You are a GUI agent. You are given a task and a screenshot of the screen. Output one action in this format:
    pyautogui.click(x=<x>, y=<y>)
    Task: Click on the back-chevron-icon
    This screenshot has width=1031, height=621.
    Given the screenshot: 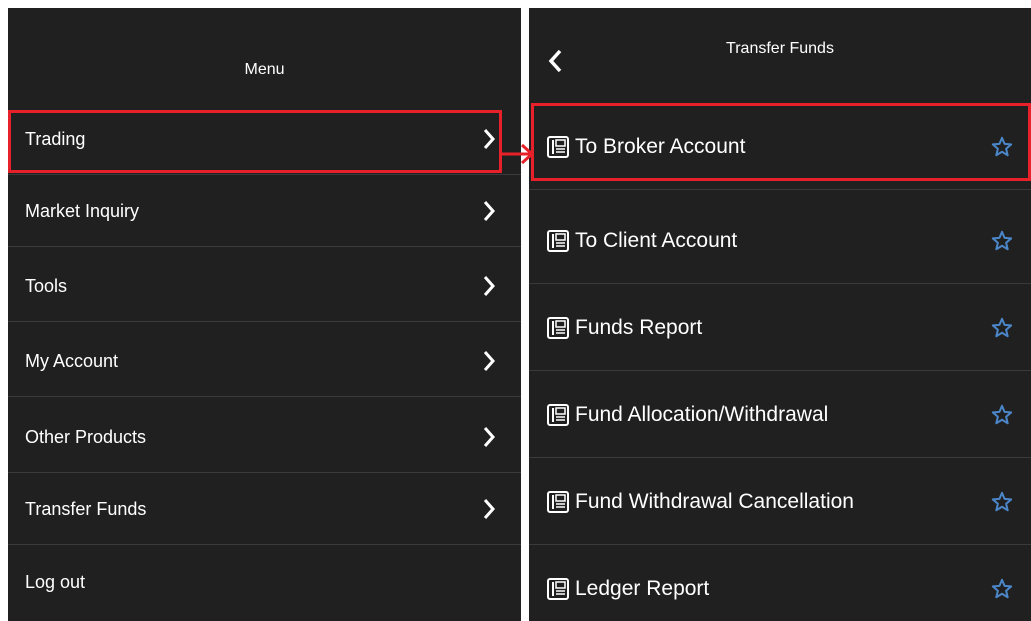 What is the action you would take?
    pyautogui.click(x=555, y=61)
    